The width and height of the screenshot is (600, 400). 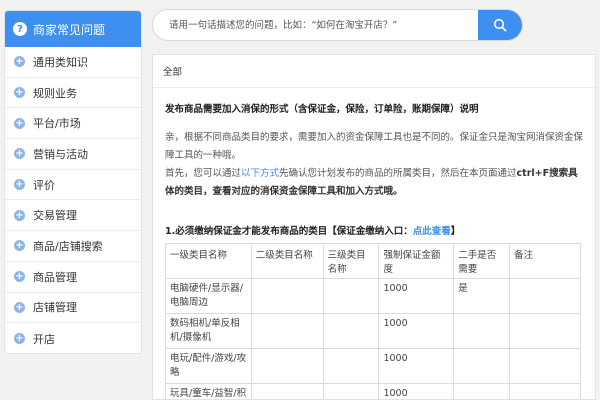 I want to click on table-row: 电玩/配件/游戏/攻略 1000, so click(x=373, y=366).